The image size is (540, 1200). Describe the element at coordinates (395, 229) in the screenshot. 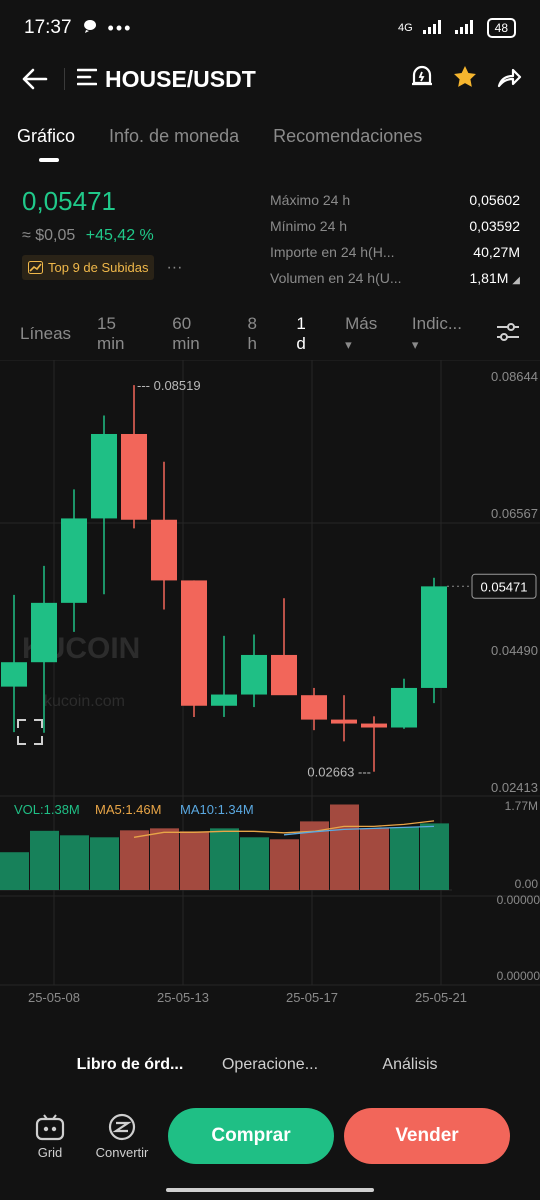

I see `stat-row: Mínimo 24 h 0,03592` at that location.